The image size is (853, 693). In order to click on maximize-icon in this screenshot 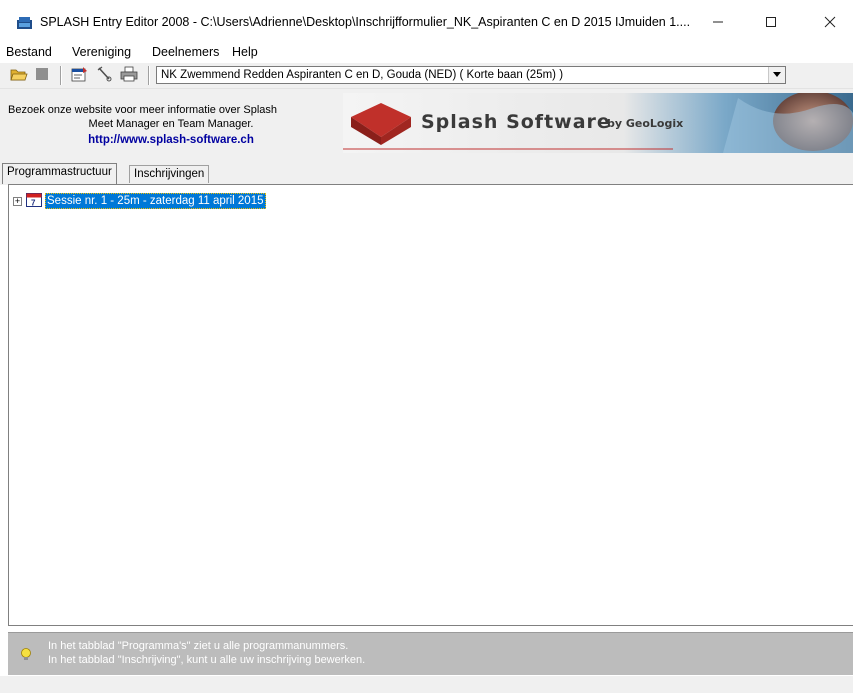, I will do `click(771, 23)`.